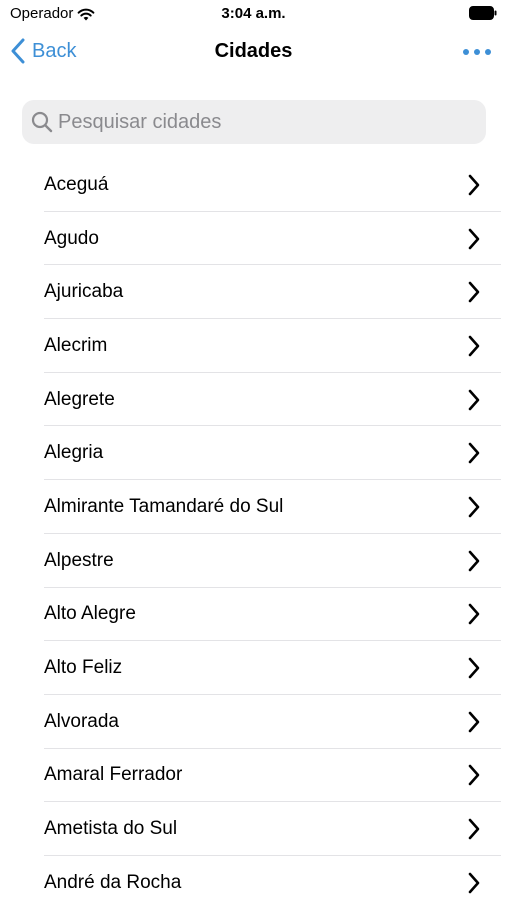 This screenshot has height=900, width=507. I want to click on city-name: Aceguá, so click(76, 184).